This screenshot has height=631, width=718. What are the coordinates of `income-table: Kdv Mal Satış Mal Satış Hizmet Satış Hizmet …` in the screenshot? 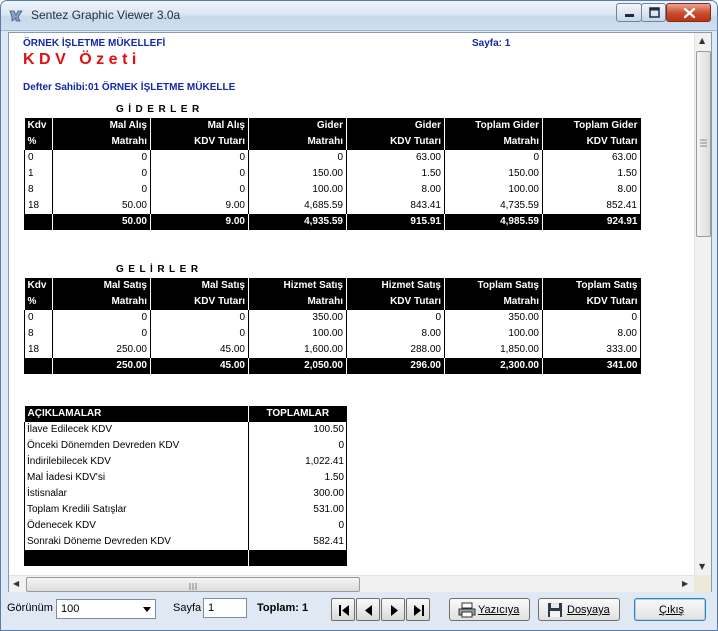 It's located at (332, 326).